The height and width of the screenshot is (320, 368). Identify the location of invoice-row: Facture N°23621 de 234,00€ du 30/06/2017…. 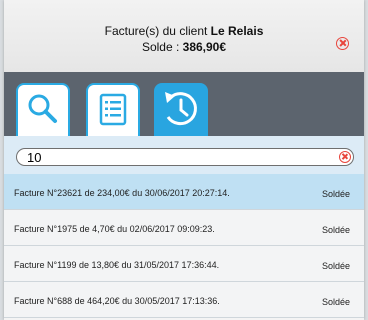
(184, 192).